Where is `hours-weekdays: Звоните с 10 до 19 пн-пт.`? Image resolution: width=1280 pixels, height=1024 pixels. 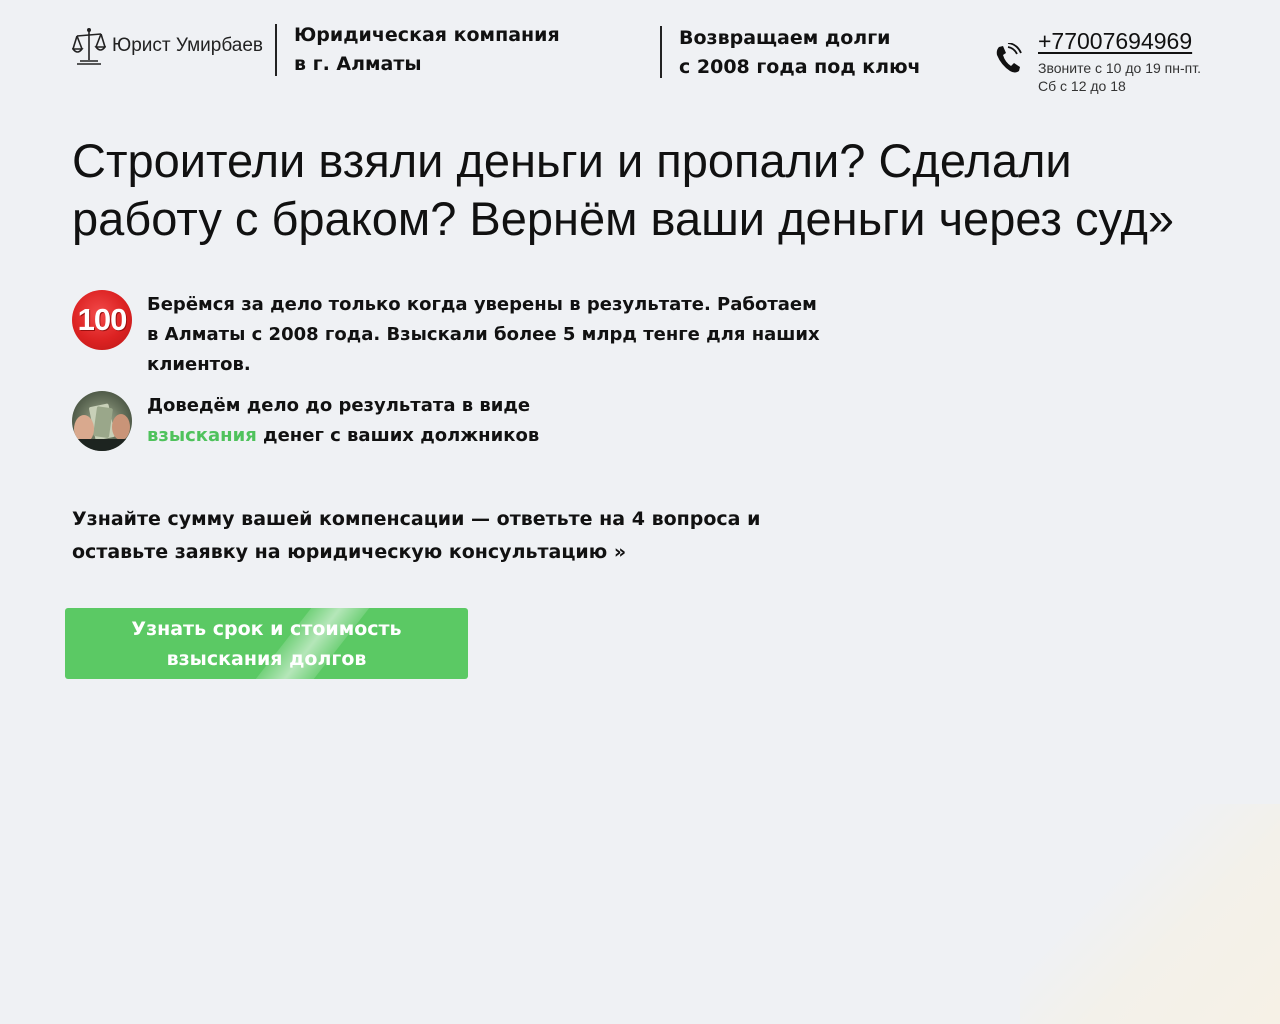
hours-weekdays: Звоните с 10 до 19 пн-пт. is located at coordinates (1119, 68).